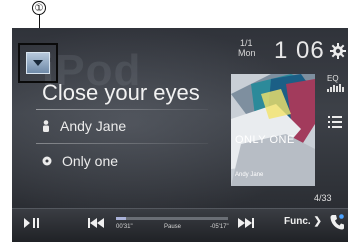  What do you see at coordinates (96, 223) in the screenshot?
I see `previous-track-icon` at bounding box center [96, 223].